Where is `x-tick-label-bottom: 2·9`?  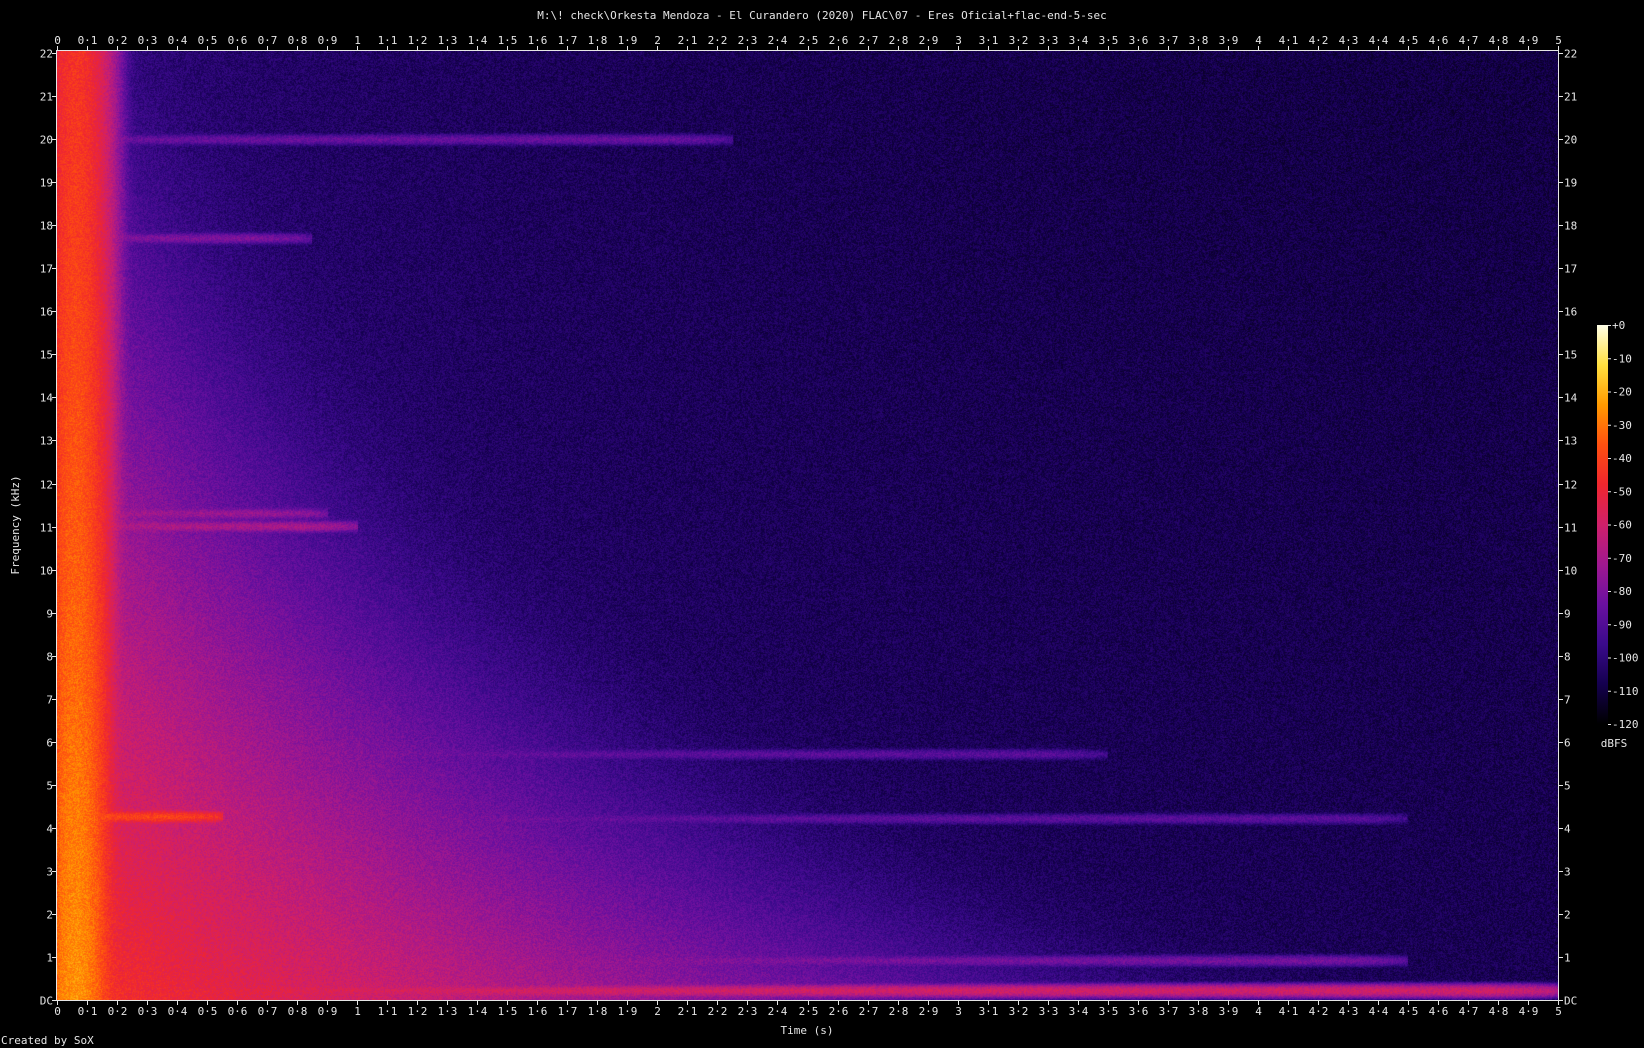
x-tick-label-bottom: 2·9 is located at coordinates (929, 1011).